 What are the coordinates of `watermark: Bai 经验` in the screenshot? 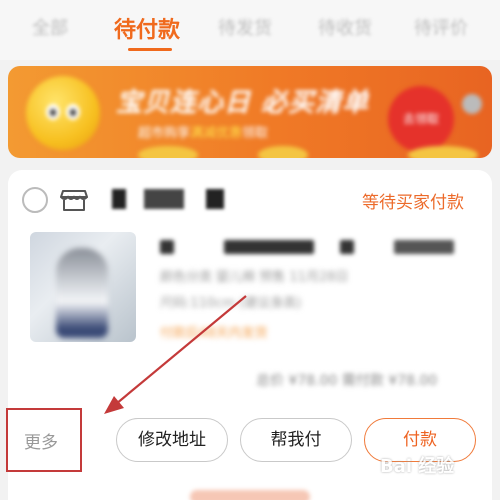 It's located at (417, 466).